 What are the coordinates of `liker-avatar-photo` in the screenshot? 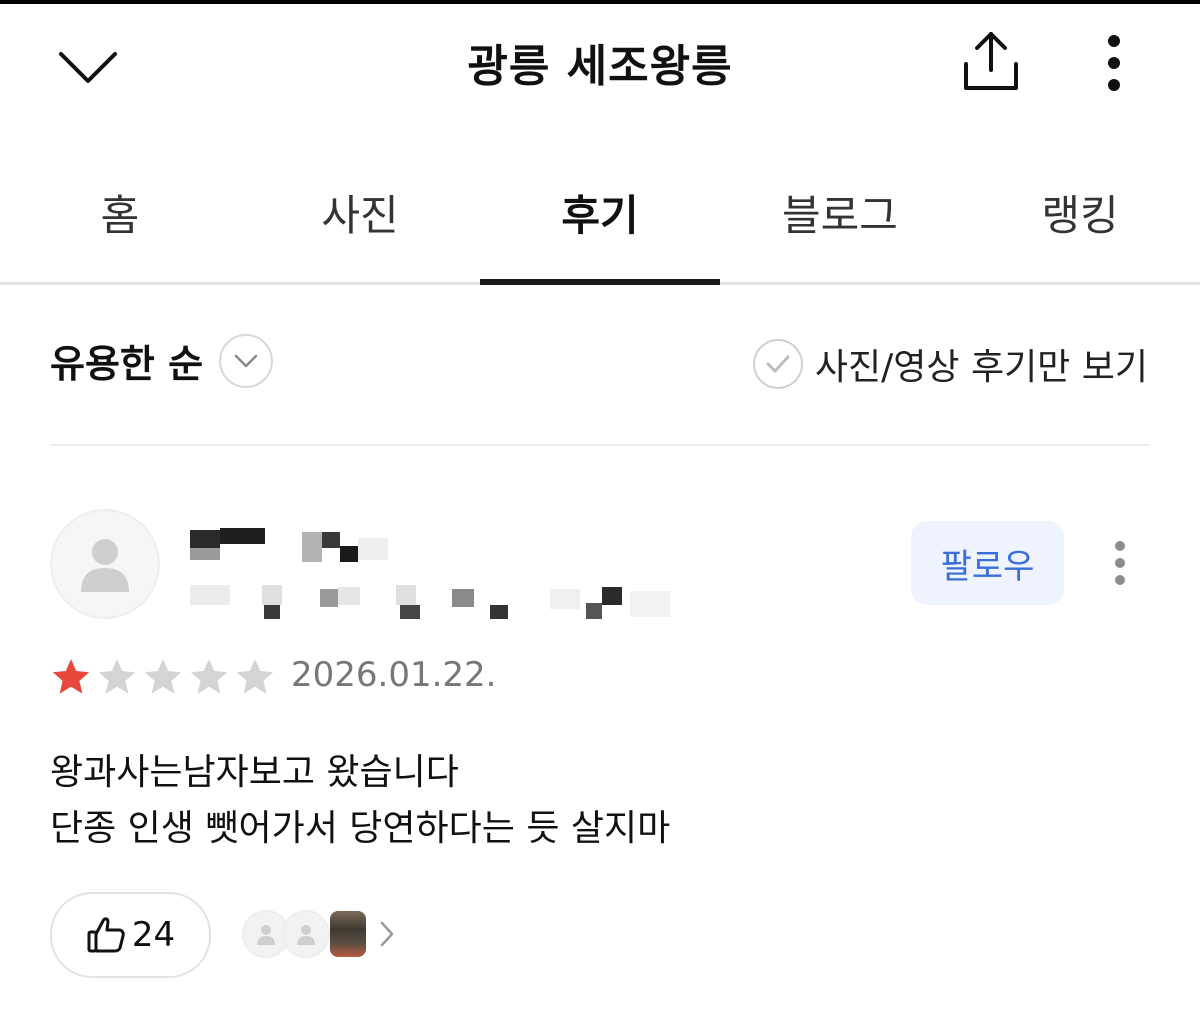 It's located at (348, 934).